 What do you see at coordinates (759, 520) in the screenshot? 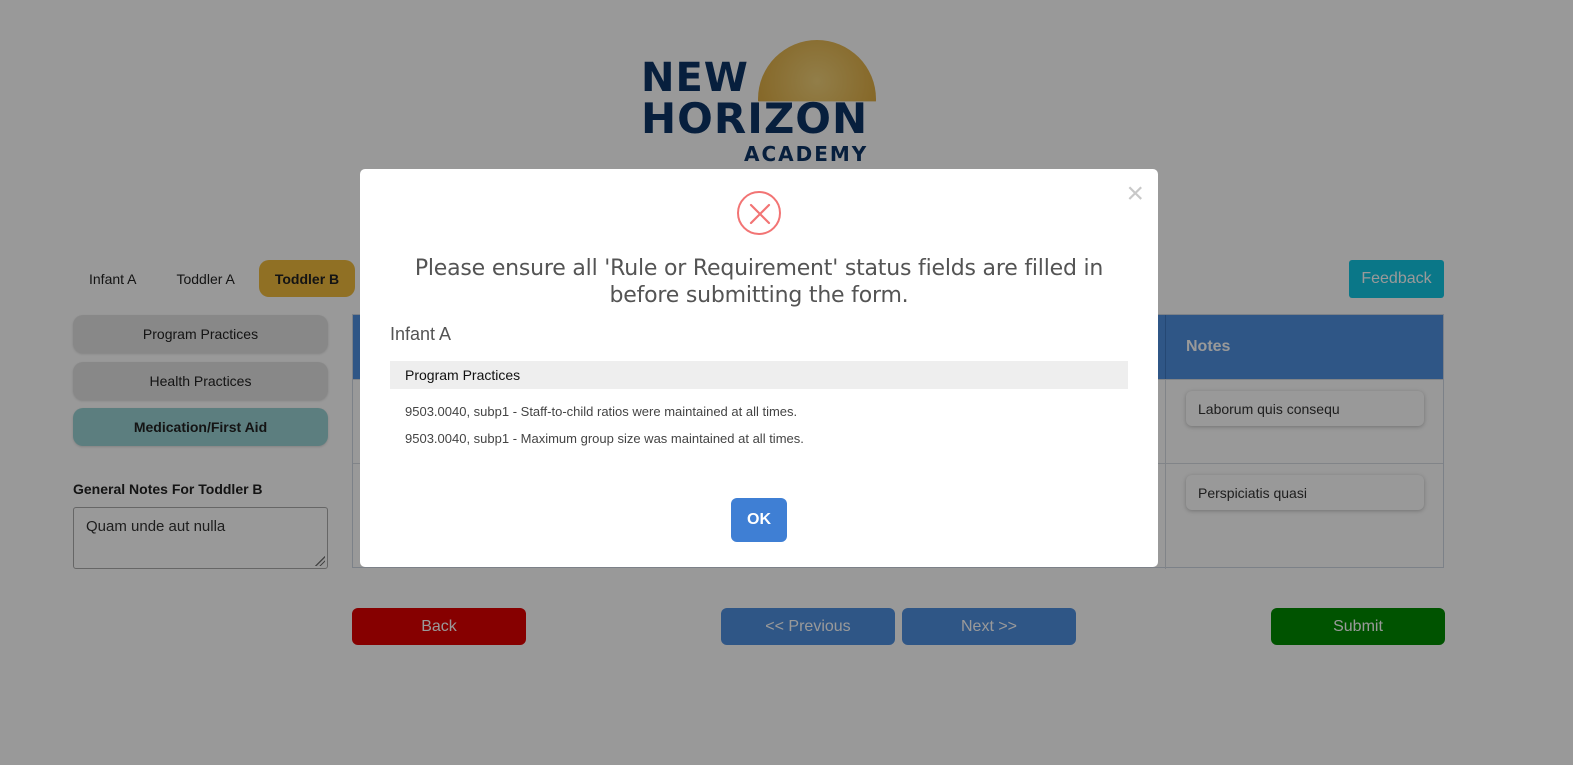
I see `ok-button: OK` at bounding box center [759, 520].